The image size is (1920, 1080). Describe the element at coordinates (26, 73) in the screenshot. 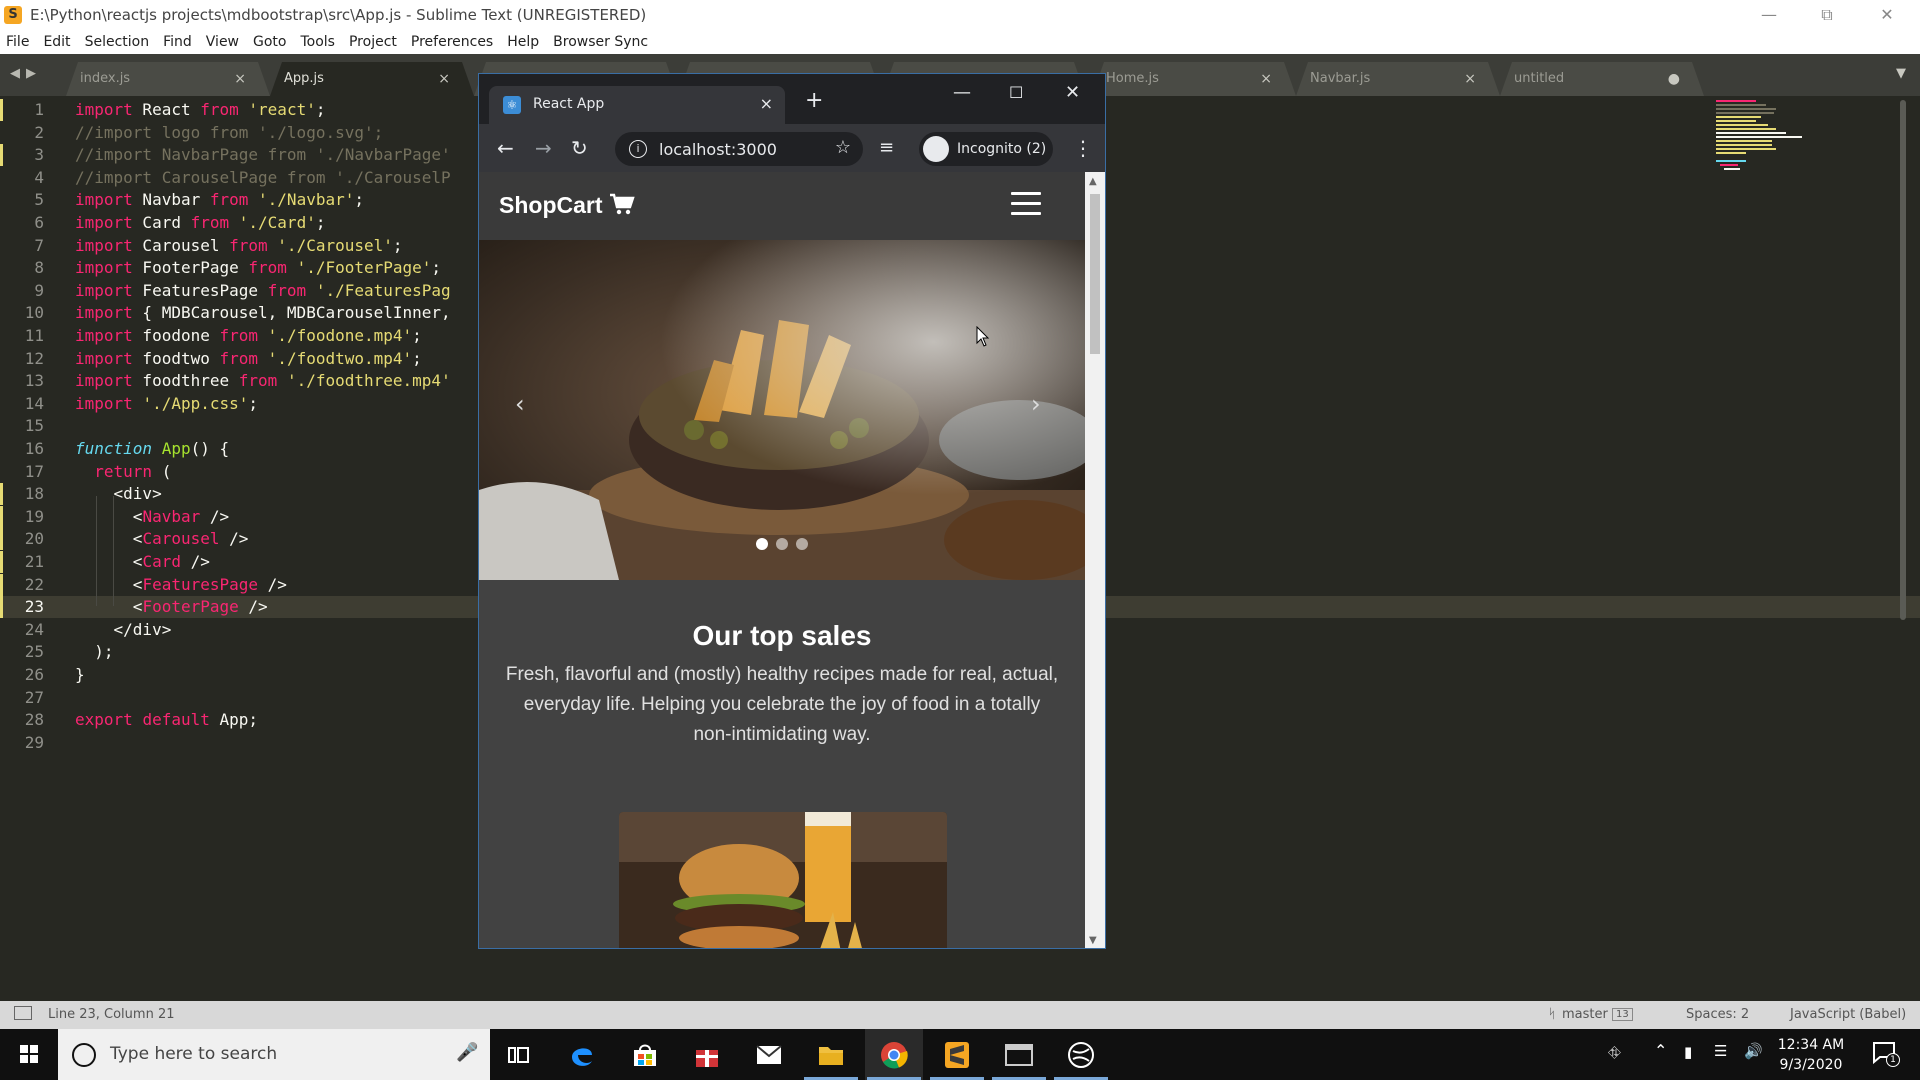

I see `tab-scroll-arrows: ◀▶` at that location.